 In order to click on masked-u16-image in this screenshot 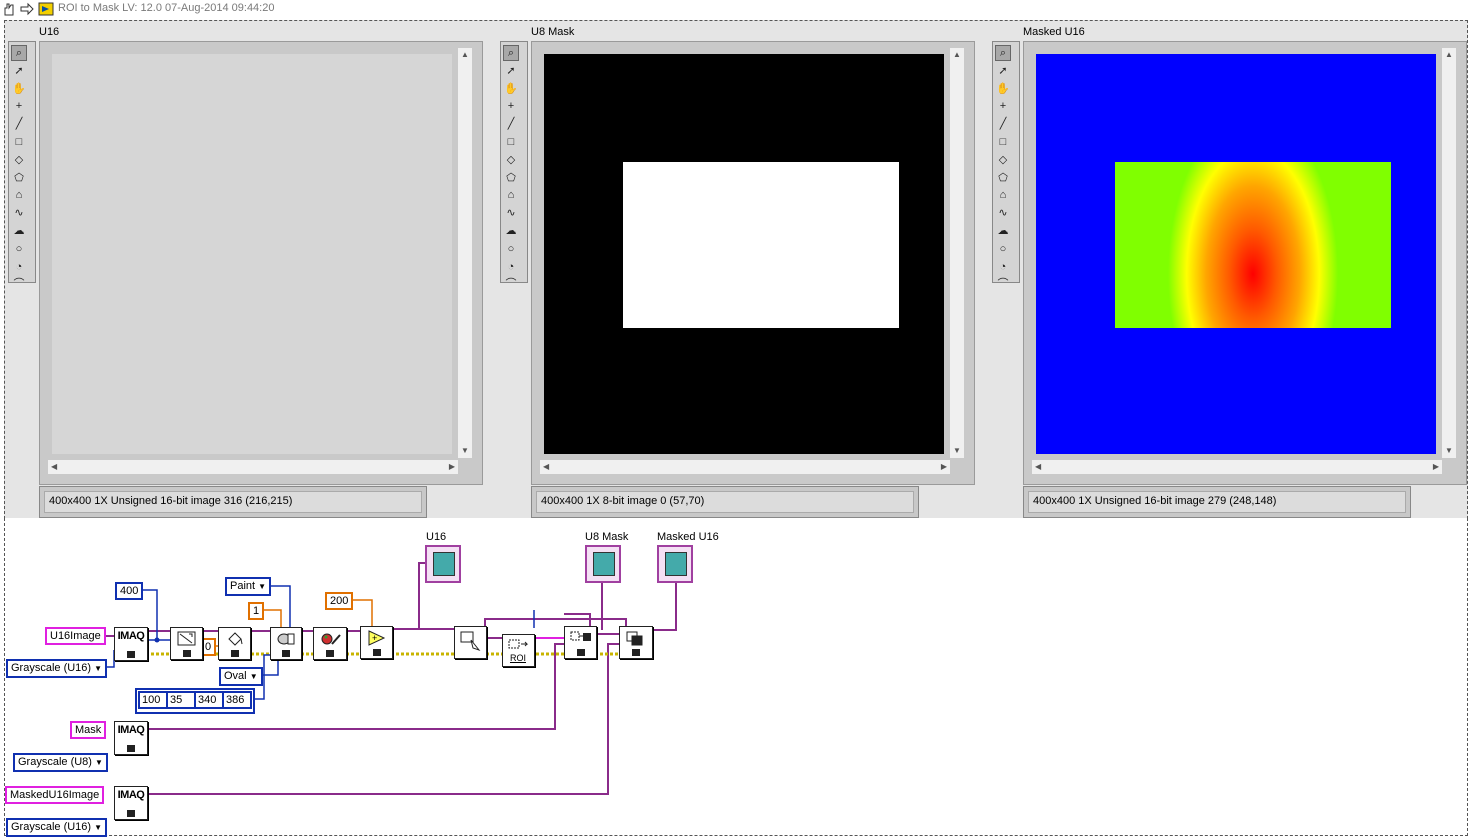, I will do `click(1236, 254)`.